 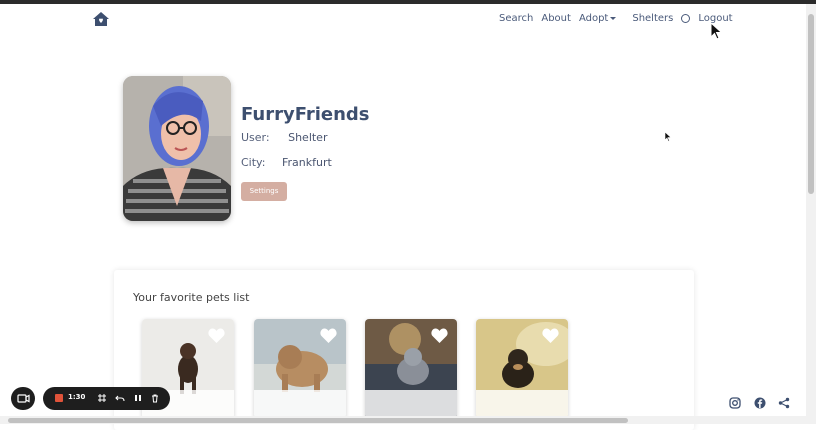 I want to click on user-value: Shelter, so click(x=308, y=137).